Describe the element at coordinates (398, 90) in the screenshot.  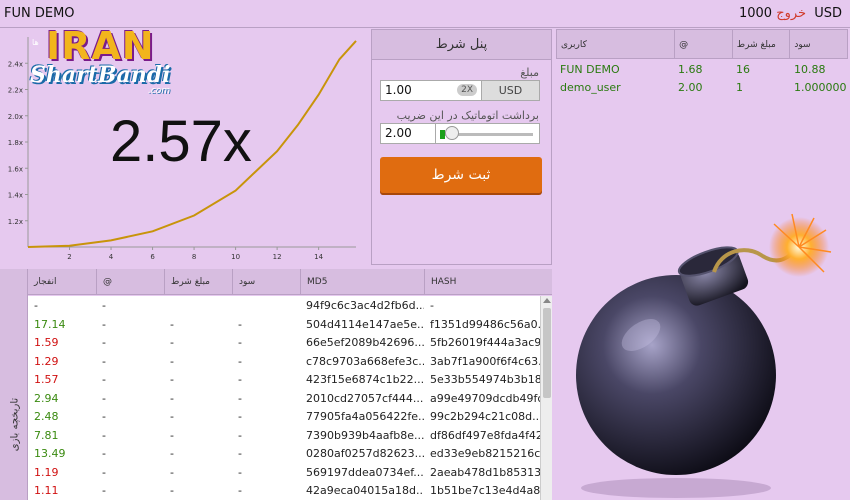
I see `amount-value: 1.00` at that location.